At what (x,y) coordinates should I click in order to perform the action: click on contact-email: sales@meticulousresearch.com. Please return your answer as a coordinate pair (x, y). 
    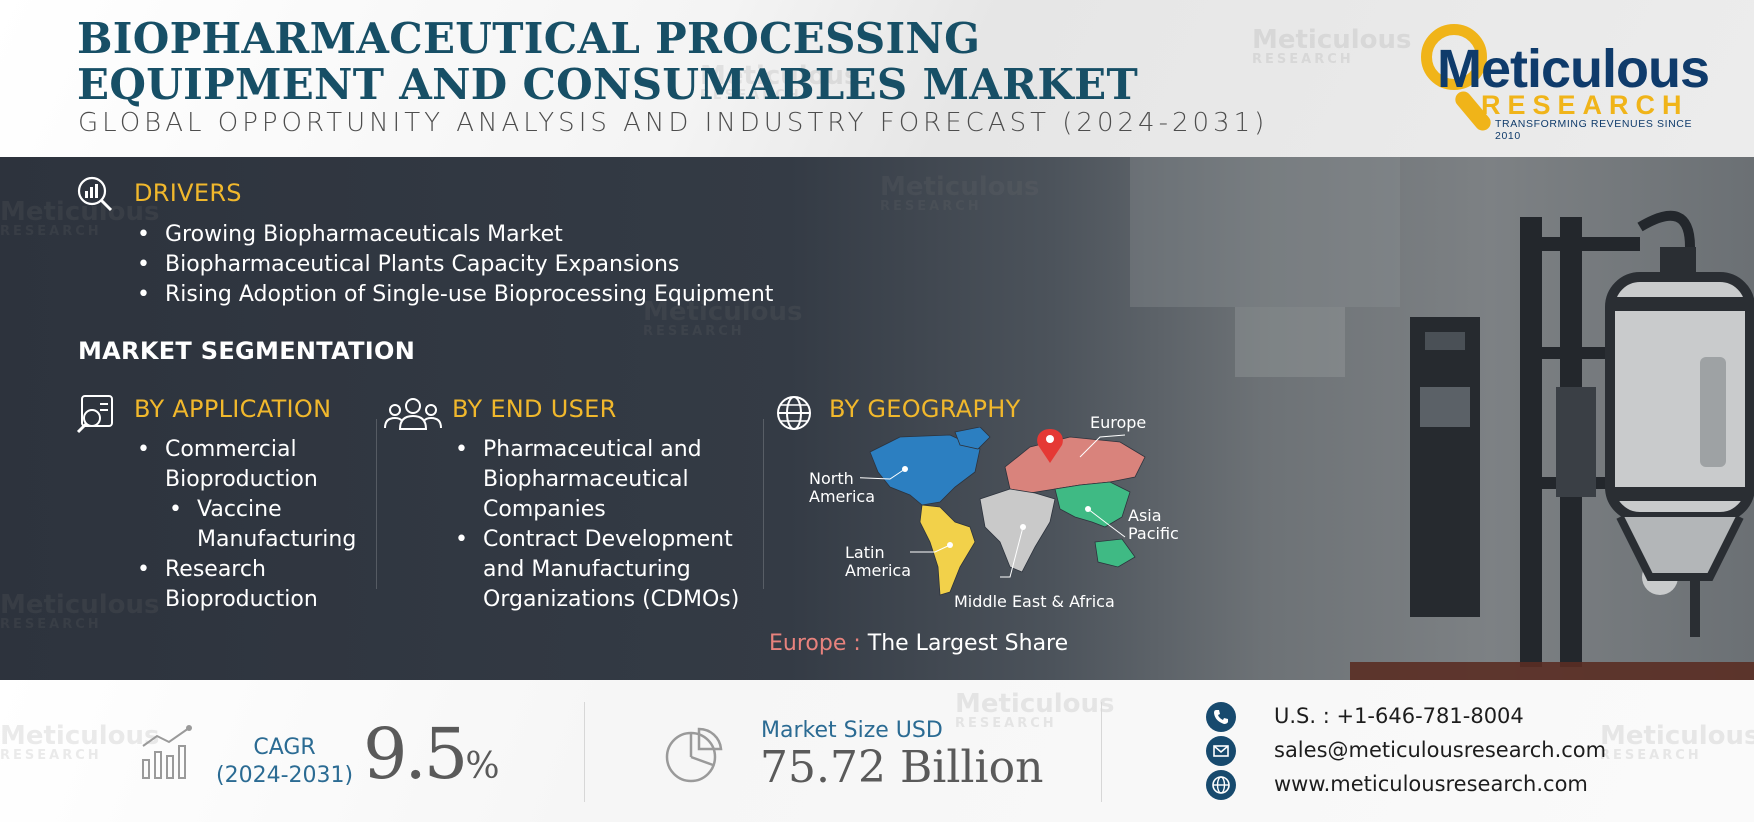
    Looking at the image, I should click on (1440, 750).